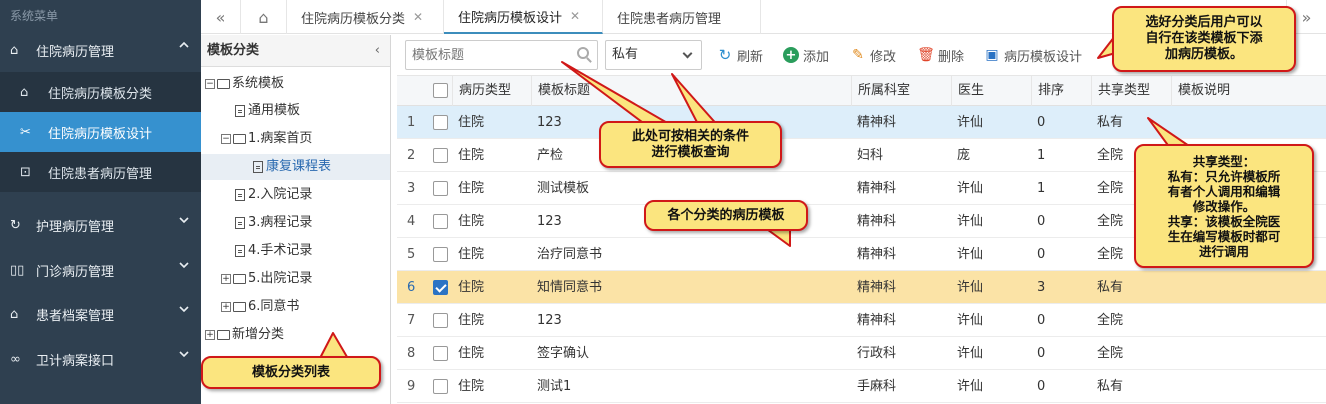  Describe the element at coordinates (861, 320) in the screenshot. I see `table-row: 7 住院 123 精神科 许仙 0 全院` at that location.